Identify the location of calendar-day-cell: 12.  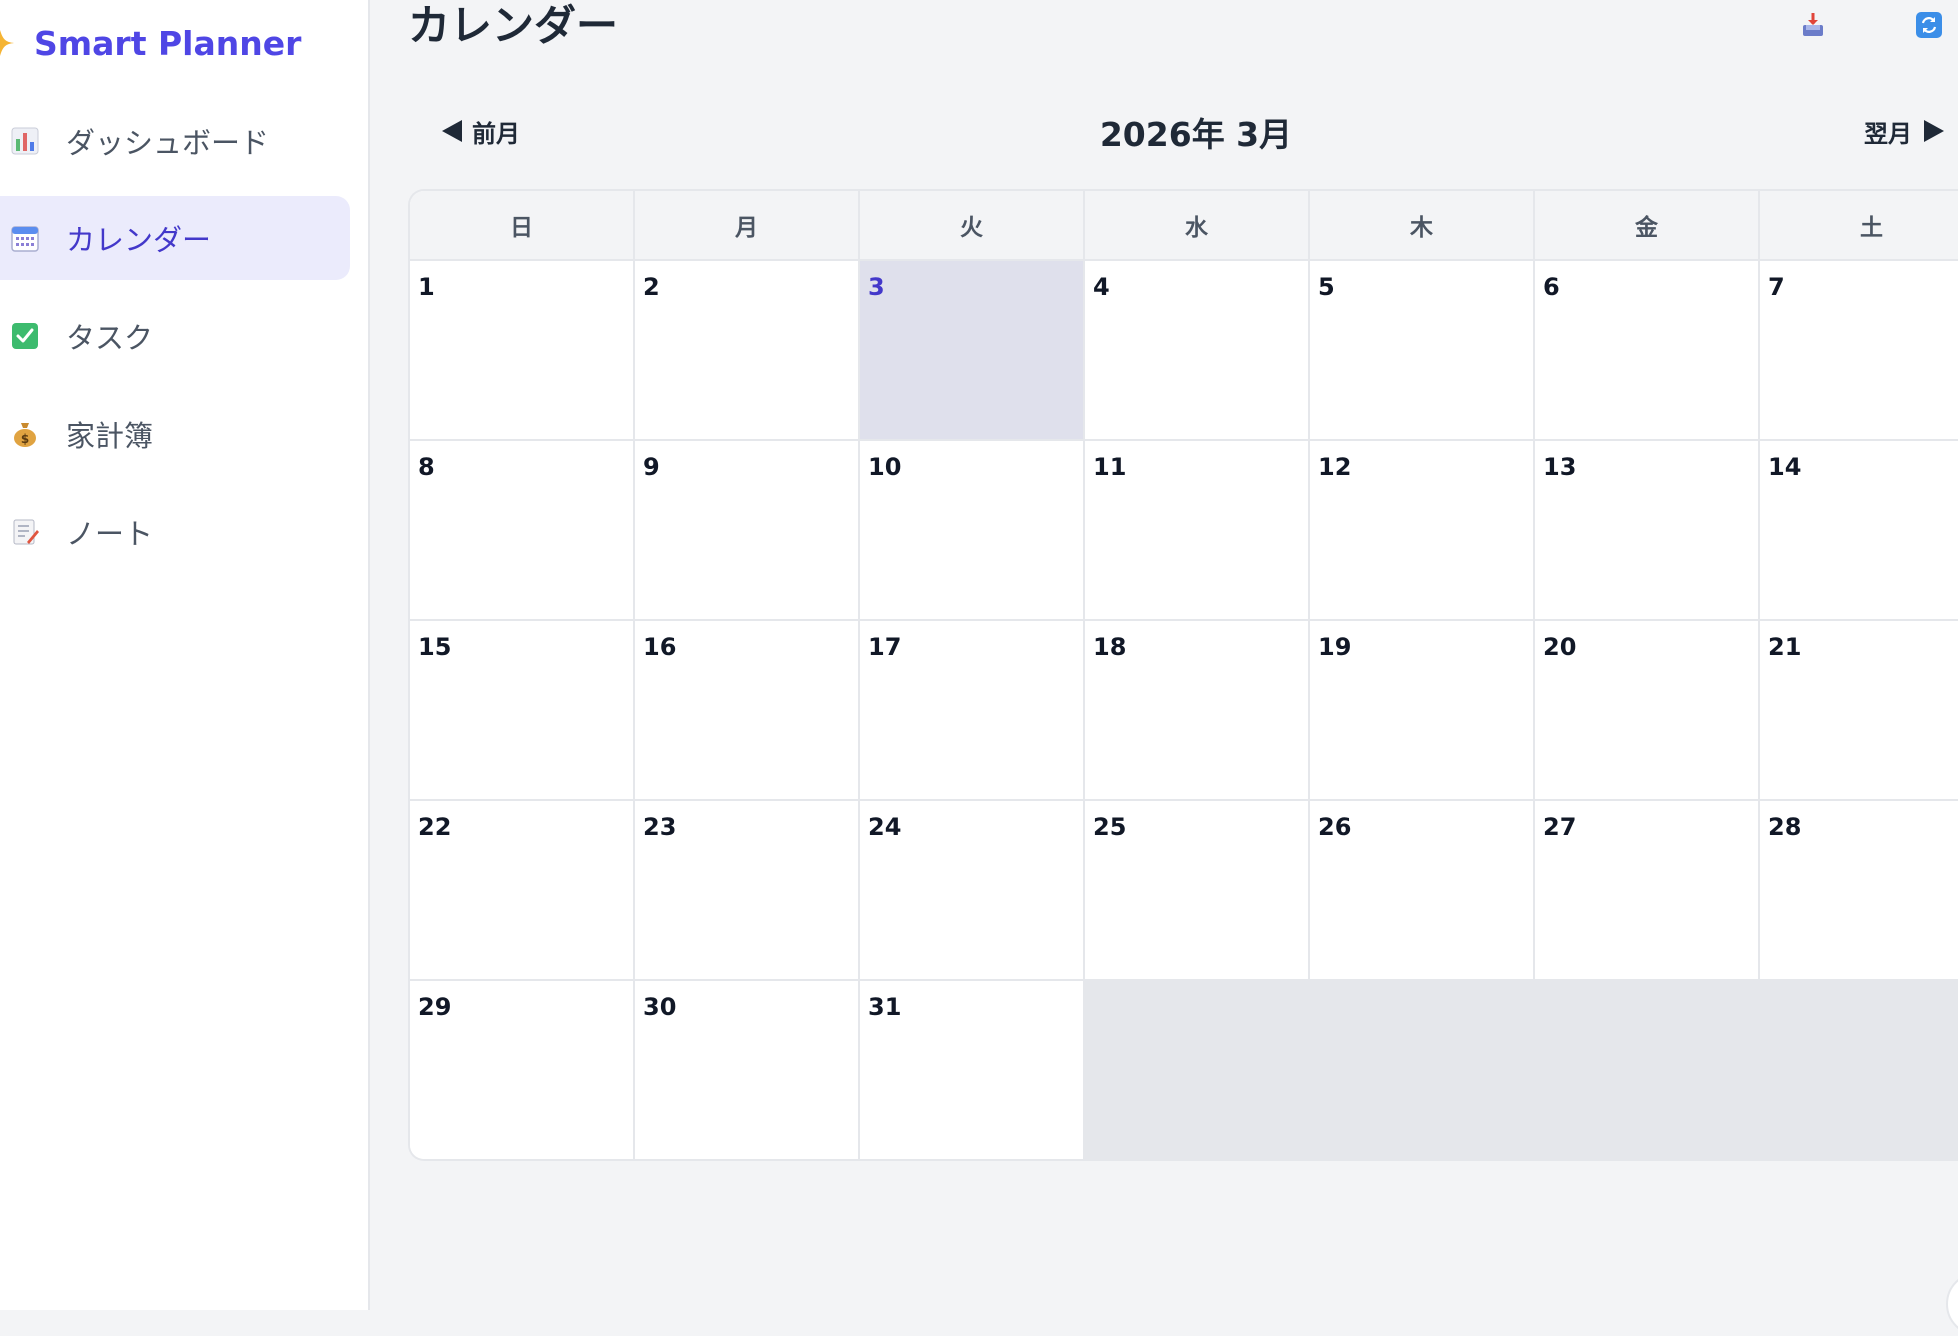
(1422, 530).